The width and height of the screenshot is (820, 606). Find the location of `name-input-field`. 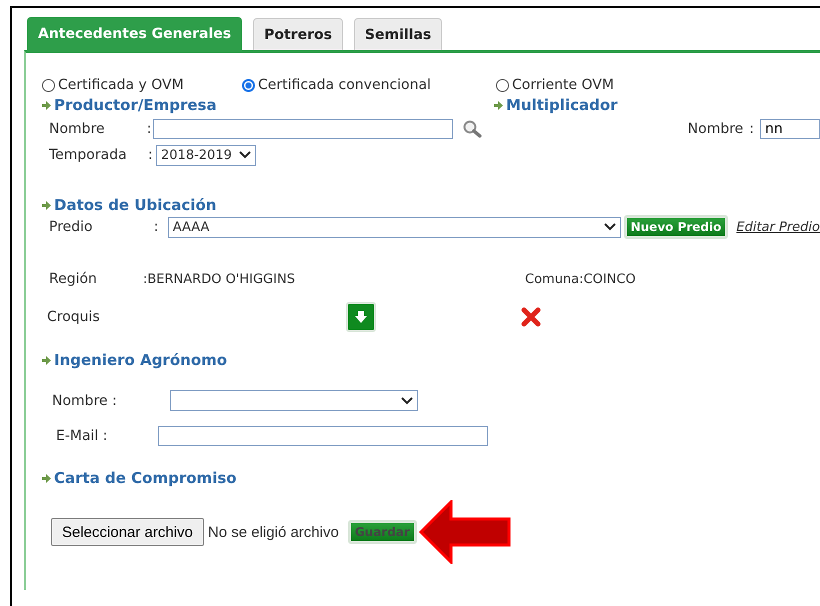

name-input-field is located at coordinates (302, 129).